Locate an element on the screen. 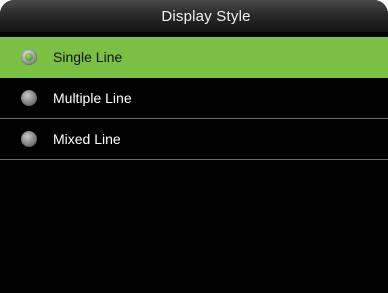 Image resolution: width=388 pixels, height=293 pixels. page-title: Display Style is located at coordinates (206, 16).